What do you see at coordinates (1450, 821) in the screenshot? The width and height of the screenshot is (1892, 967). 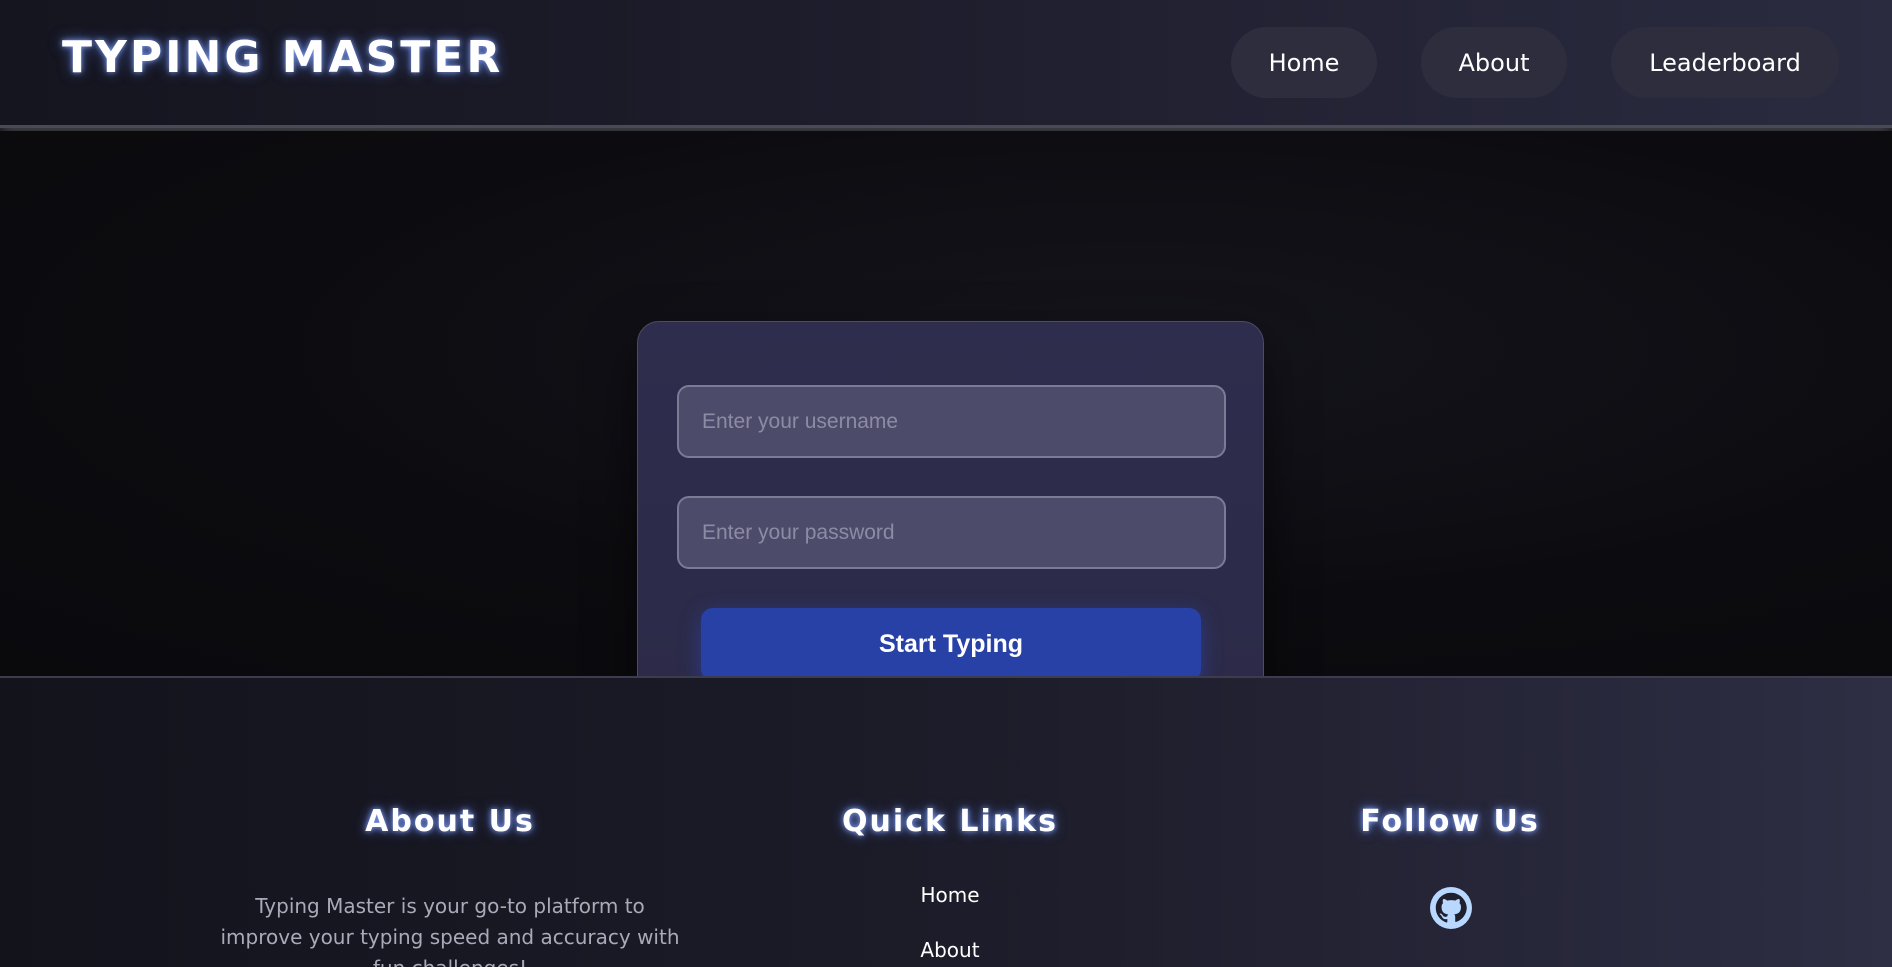 I see `footer-follow-title: Follow Us` at bounding box center [1450, 821].